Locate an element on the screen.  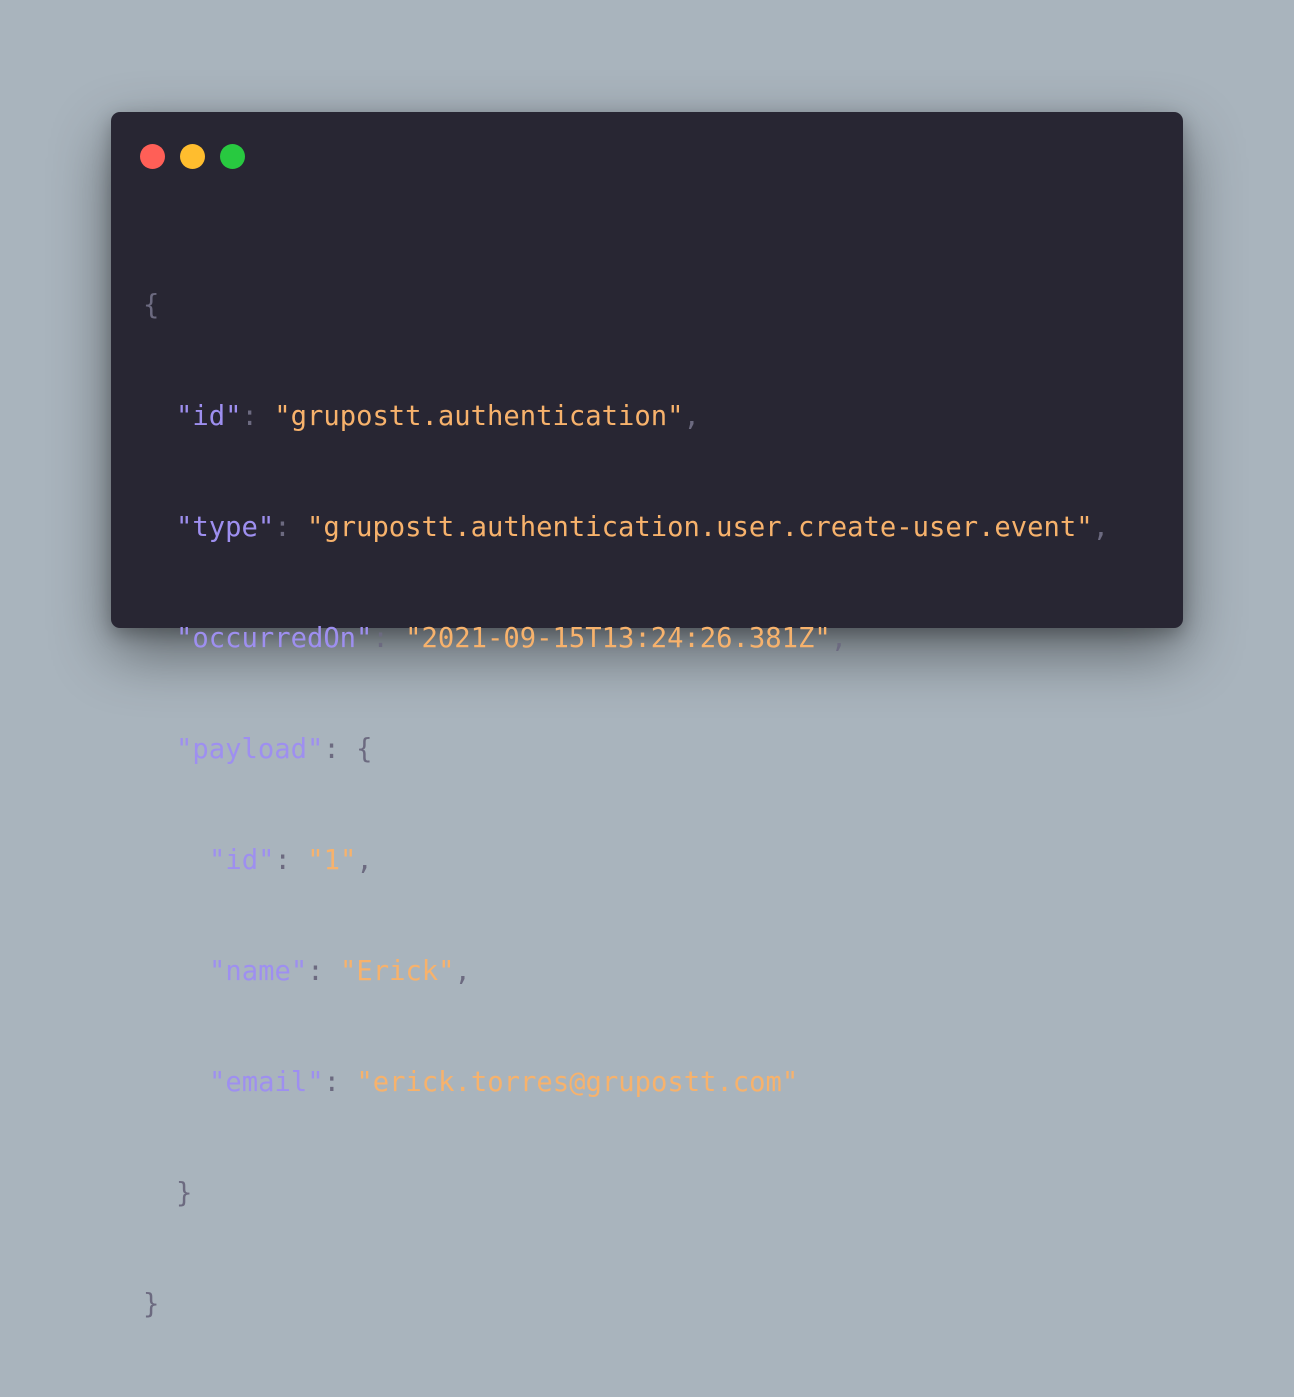
payload-close-brace: } is located at coordinates (184, 1193).